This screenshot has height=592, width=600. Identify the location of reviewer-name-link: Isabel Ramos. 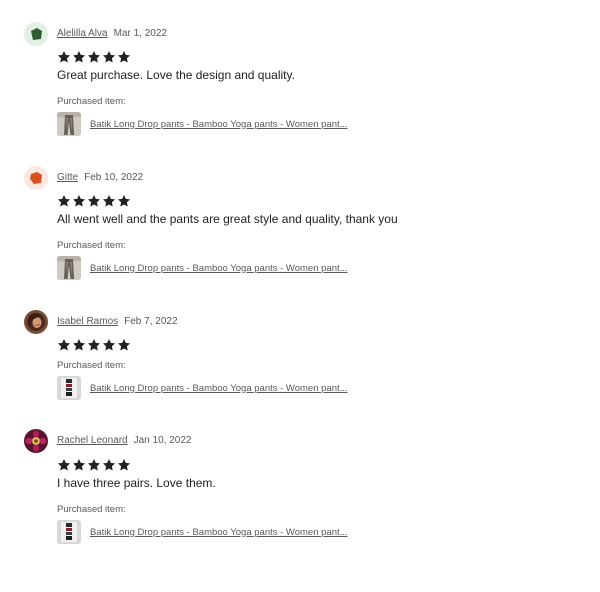
(87, 321).